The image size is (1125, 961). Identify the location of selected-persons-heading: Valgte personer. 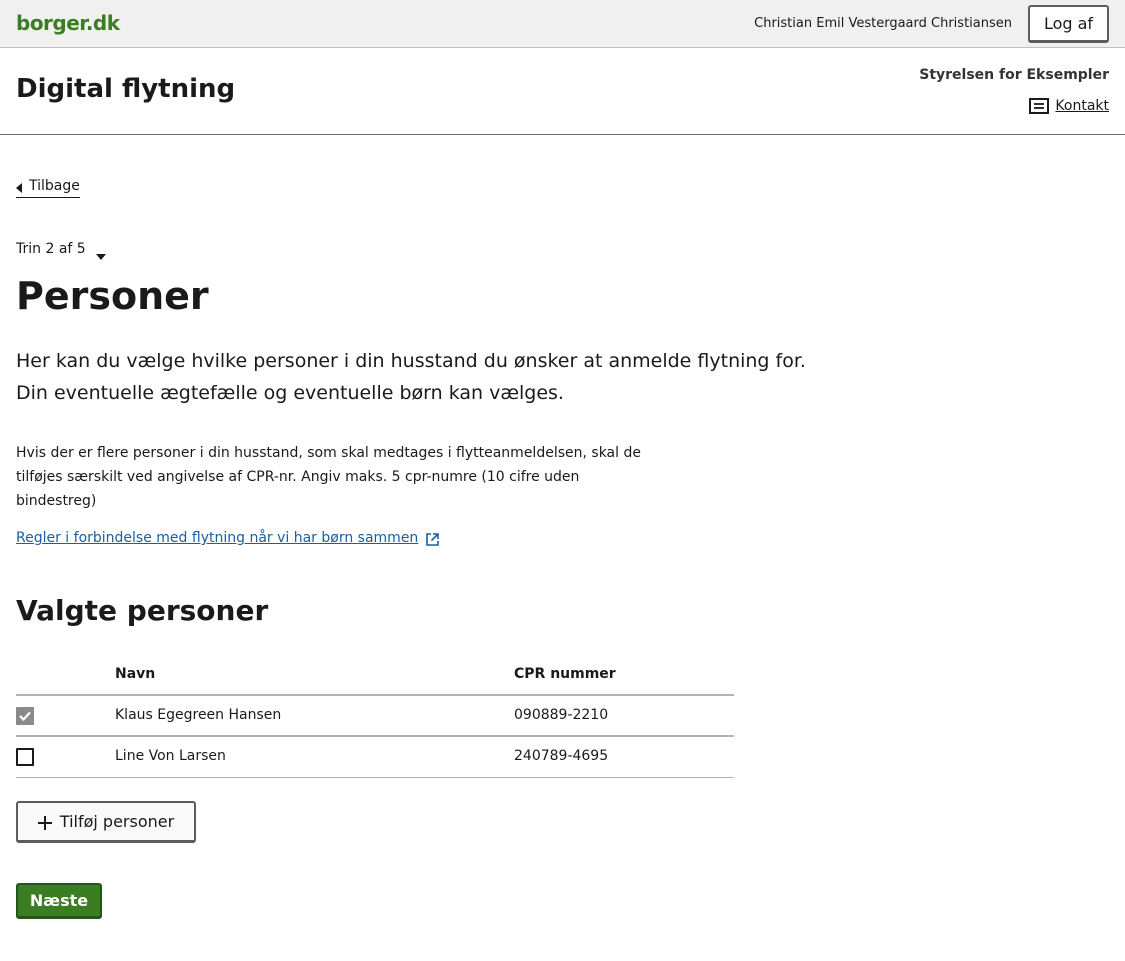
(142, 610).